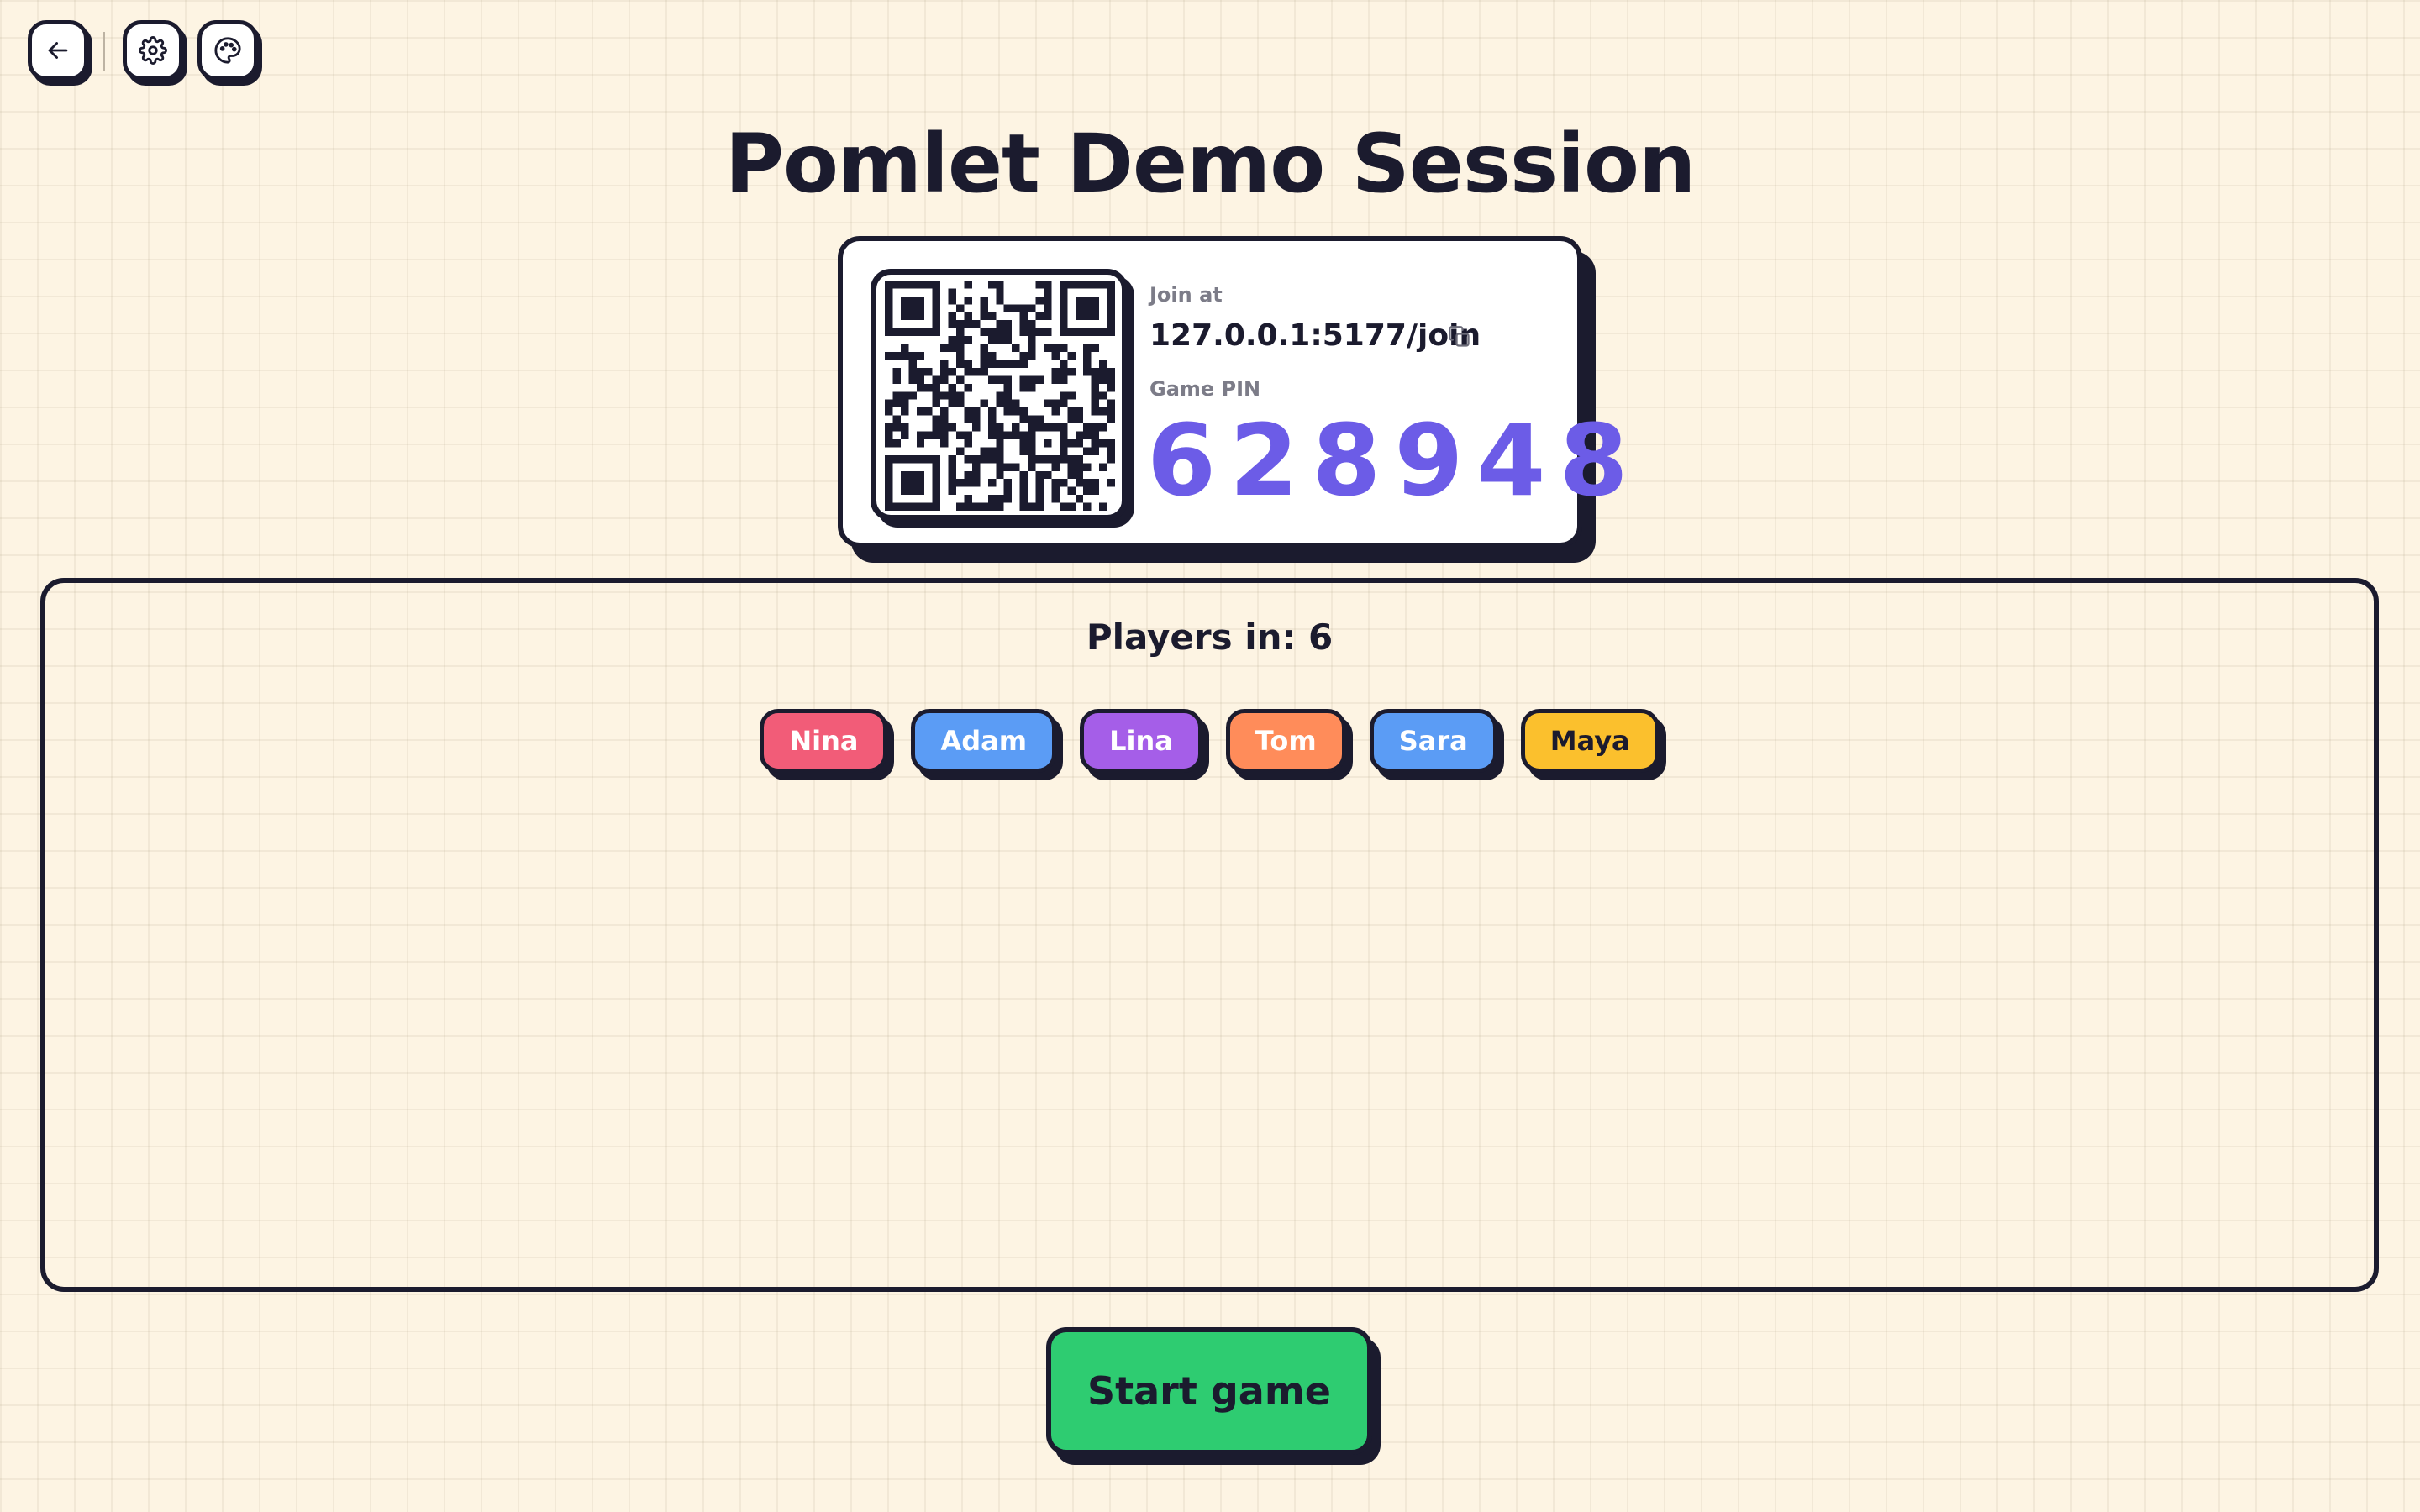 This screenshot has width=2420, height=1512. I want to click on back-button, so click(58, 50).